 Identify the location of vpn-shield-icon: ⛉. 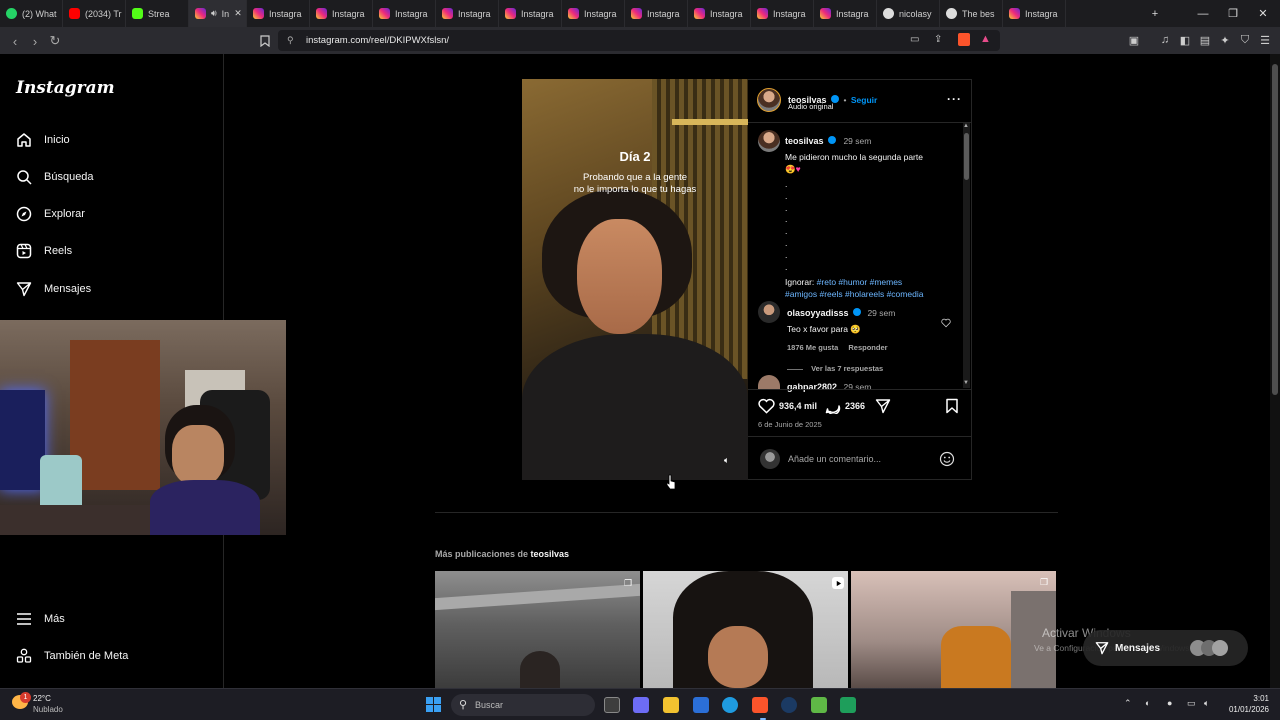
(1245, 40).